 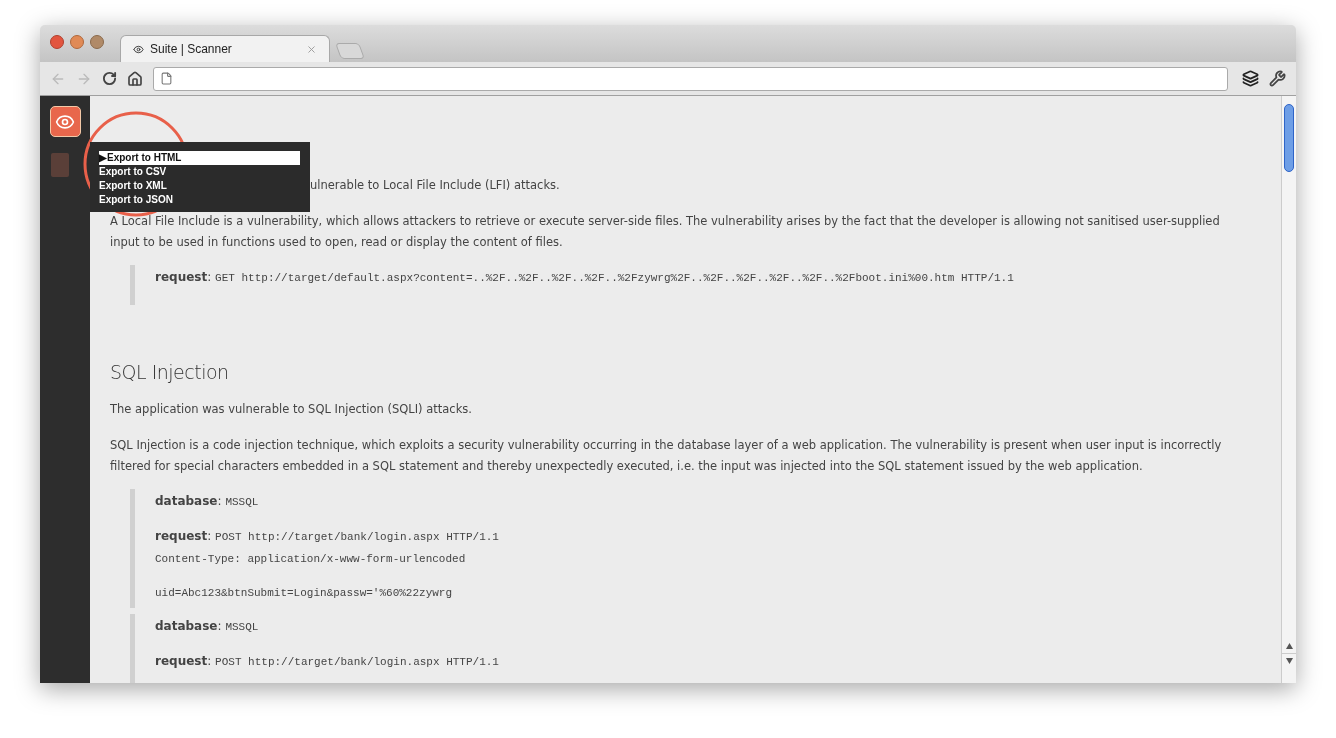 I want to click on description-text: A Local File Include is a vulnerability, which allows attackers to retrieve or execute server-side files. The vulnerability arises by the fact that the developer is allowing not sanitised user-supplied input to be used in functions used to open, read or display the content of files., so click(x=665, y=232).